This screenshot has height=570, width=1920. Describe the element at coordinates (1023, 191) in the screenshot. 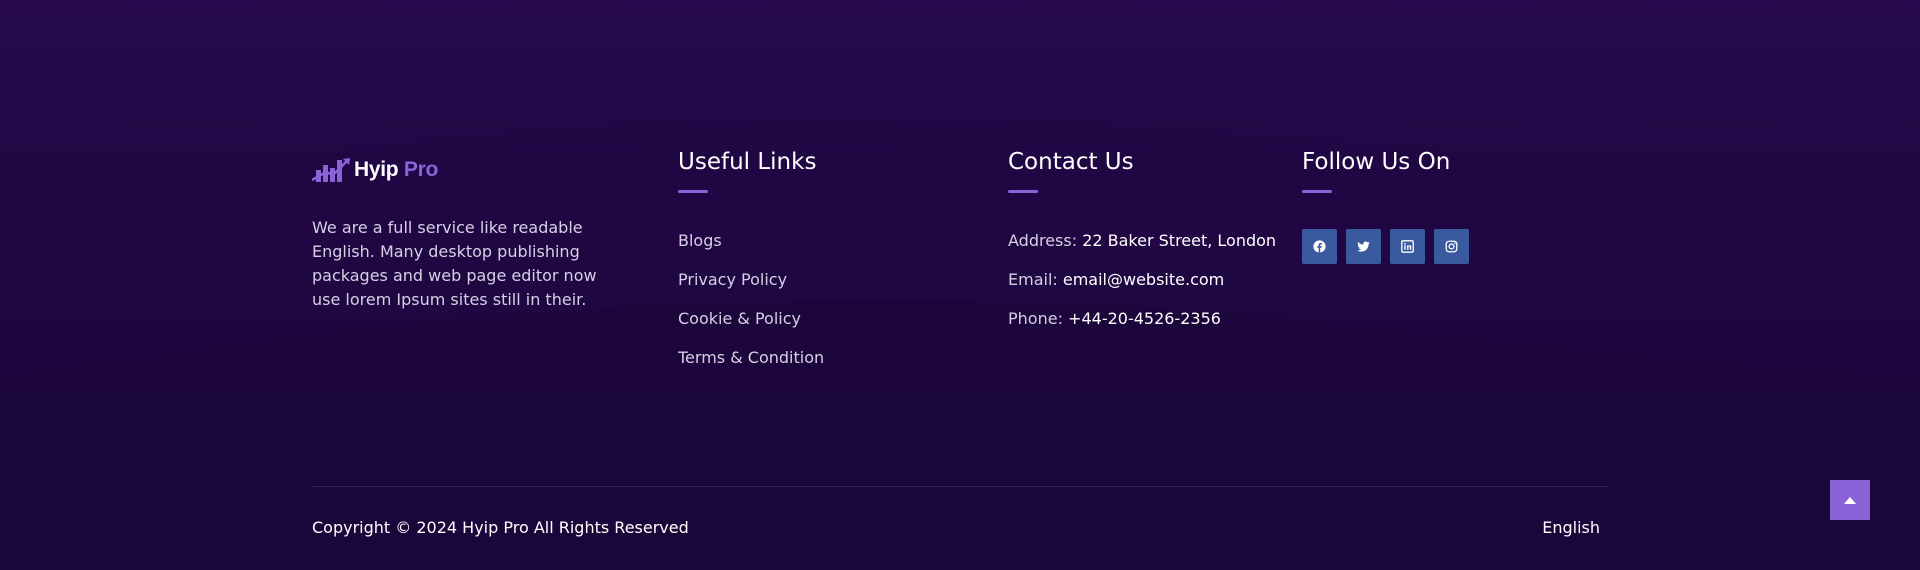

I see `contact-underline` at that location.